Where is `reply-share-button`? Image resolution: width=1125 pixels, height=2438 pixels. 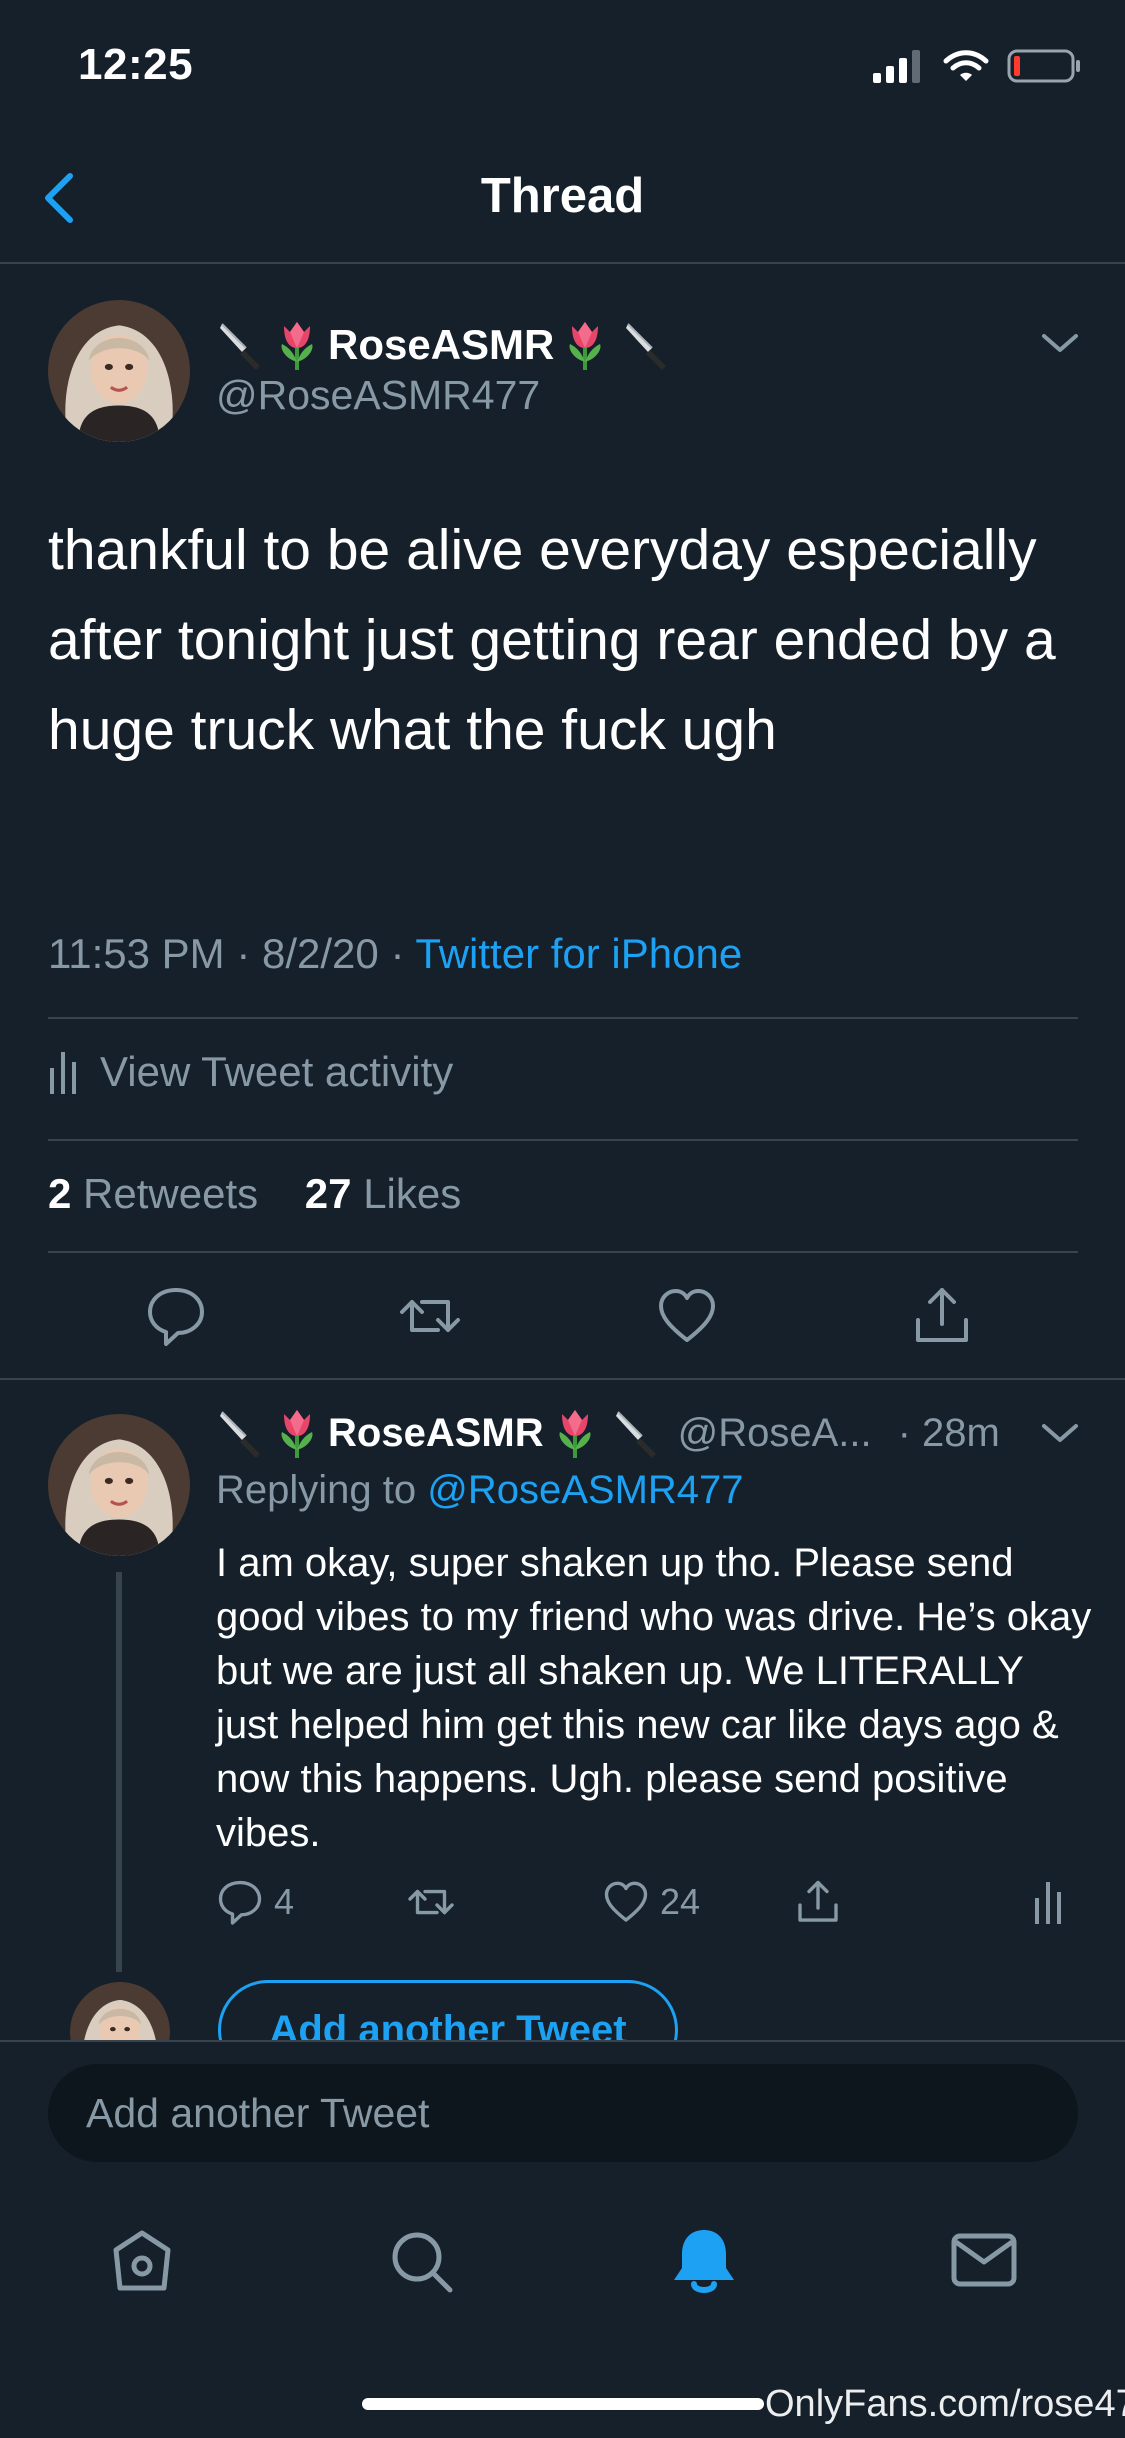
reply-share-button is located at coordinates (818, 1902).